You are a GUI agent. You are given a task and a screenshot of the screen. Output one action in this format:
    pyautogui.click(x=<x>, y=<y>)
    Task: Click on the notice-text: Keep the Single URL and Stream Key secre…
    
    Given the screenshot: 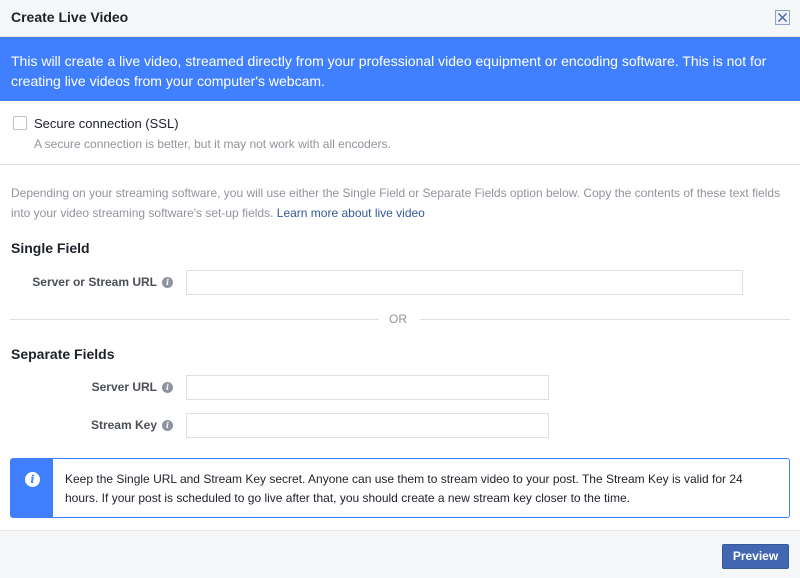 What is the action you would take?
    pyautogui.click(x=404, y=488)
    